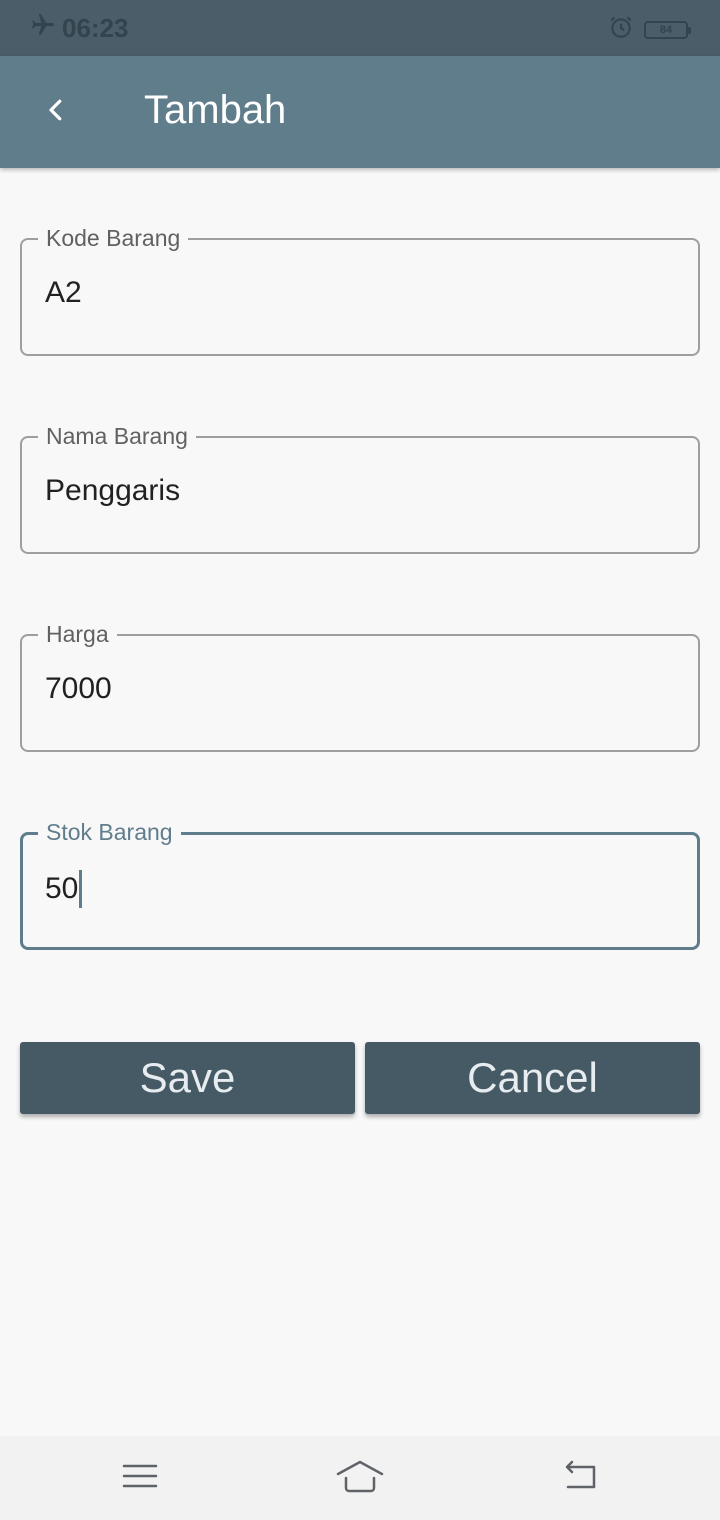  I want to click on stok-barang-label: Stok Barang, so click(109, 832).